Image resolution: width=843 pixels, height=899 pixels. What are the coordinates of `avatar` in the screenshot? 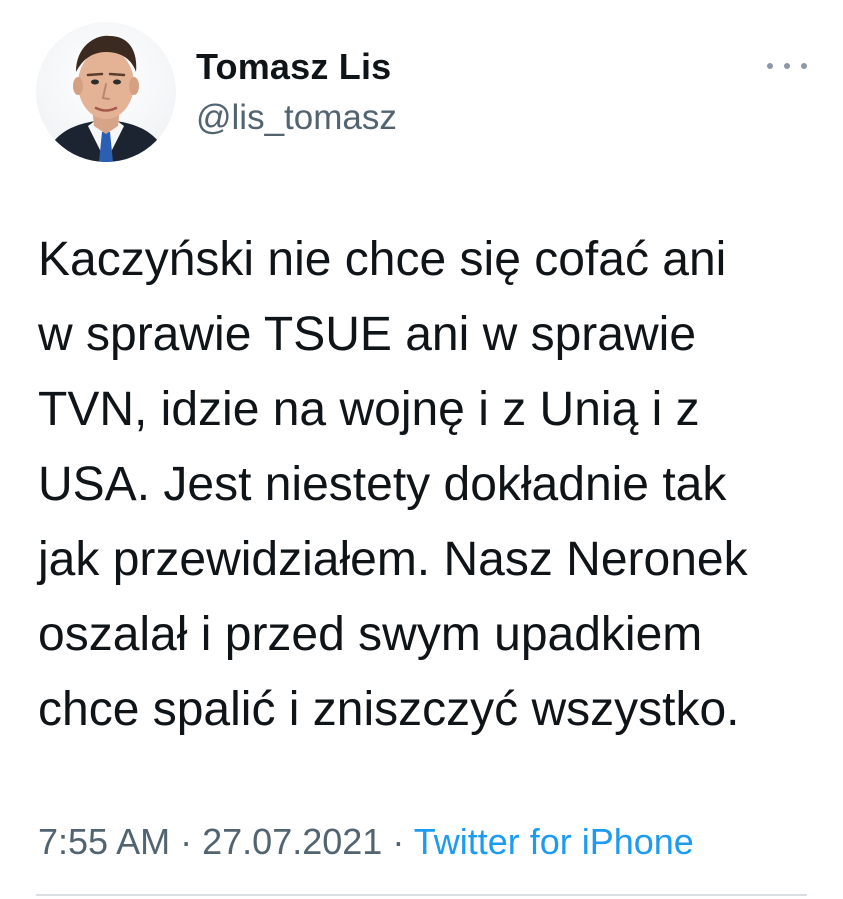 It's located at (106, 92).